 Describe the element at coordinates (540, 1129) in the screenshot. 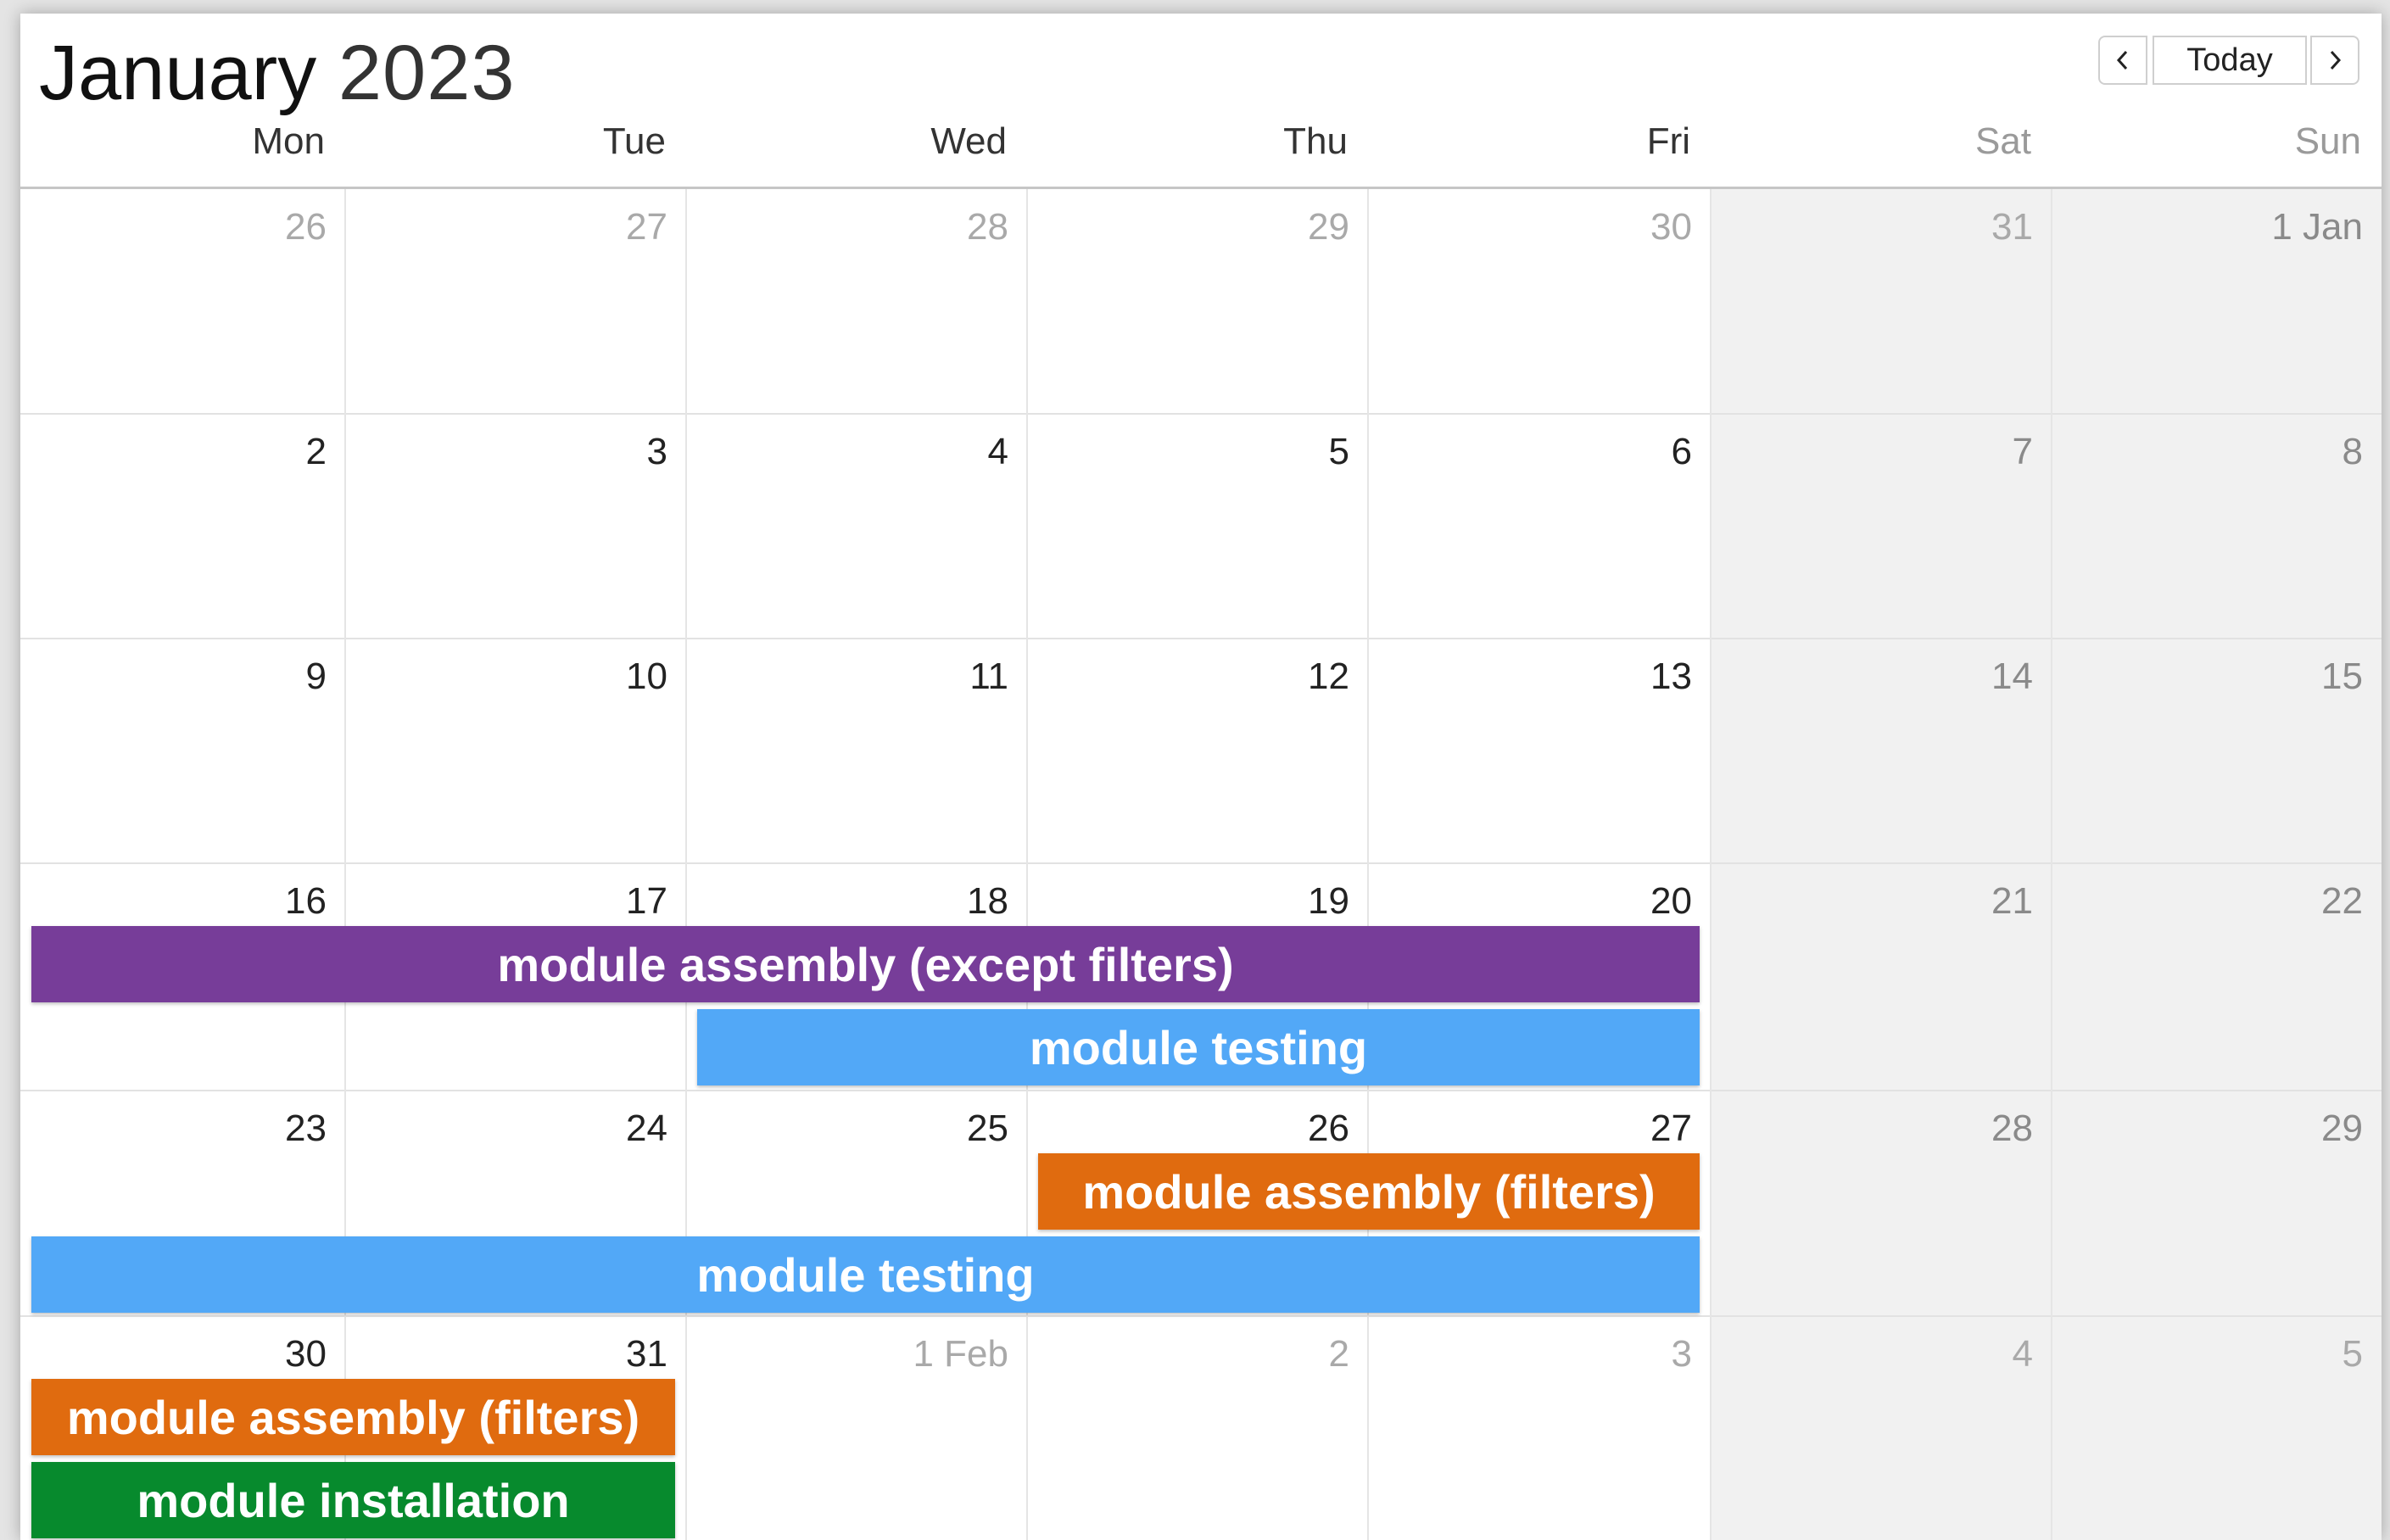

I see `day-number: 24` at that location.